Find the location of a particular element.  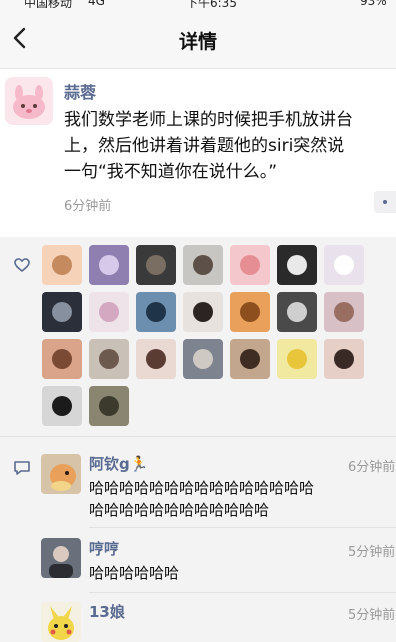

clock: 下午6:35 is located at coordinates (211, 4).